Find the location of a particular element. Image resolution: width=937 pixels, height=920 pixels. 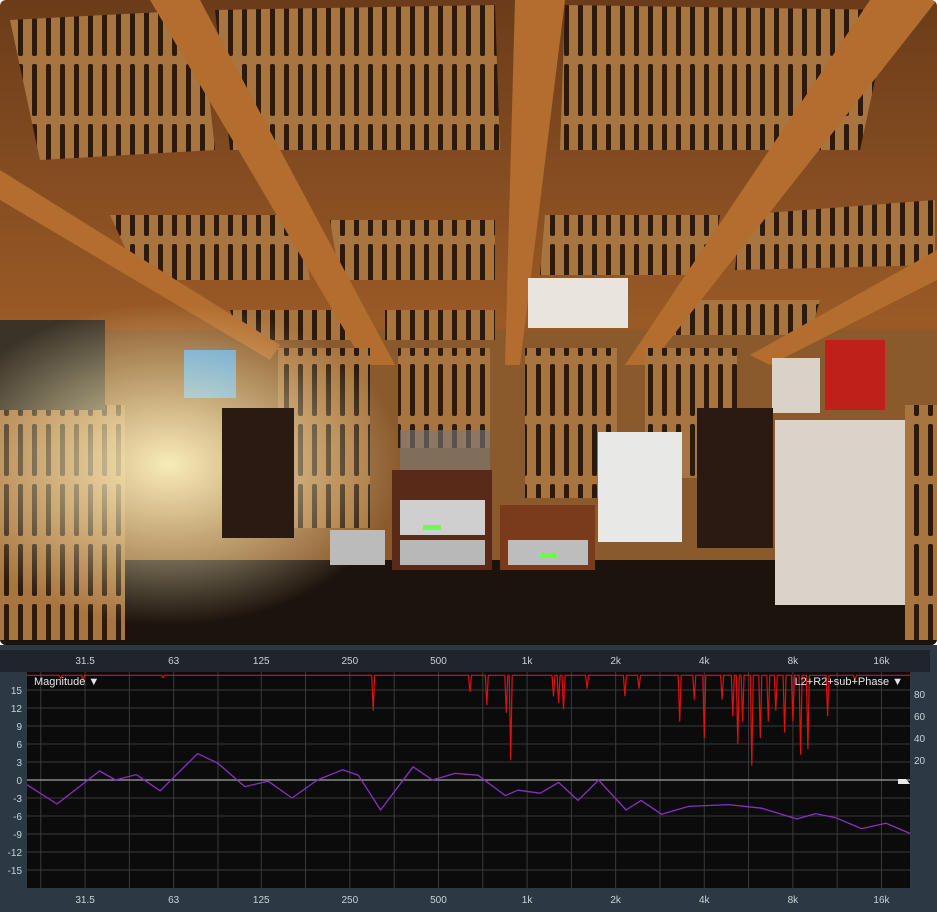

y-tick-label: 15 is located at coordinates (17, 691).